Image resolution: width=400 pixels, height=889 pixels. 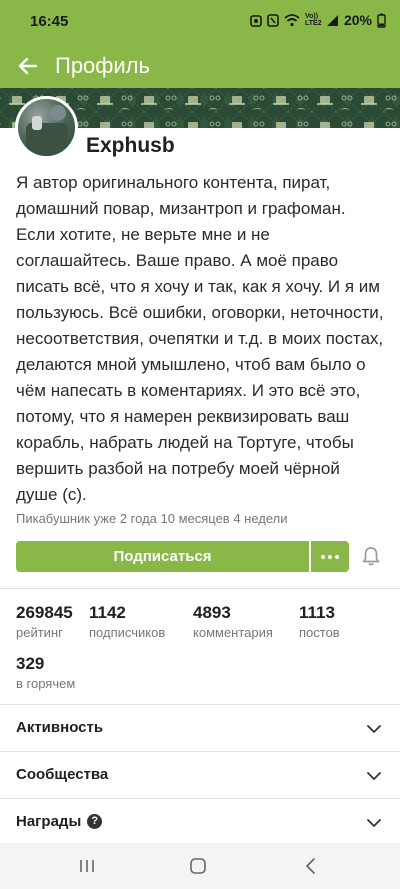 I want to click on more-button, so click(x=330, y=556).